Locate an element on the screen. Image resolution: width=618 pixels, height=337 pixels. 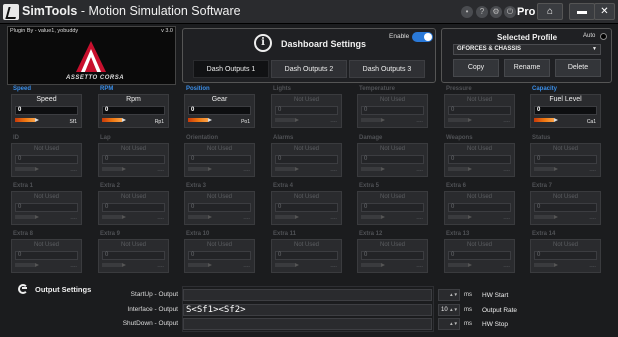
dash-output-cell: Lap Not Used 0 ---- is located at coordinates (132, 156).